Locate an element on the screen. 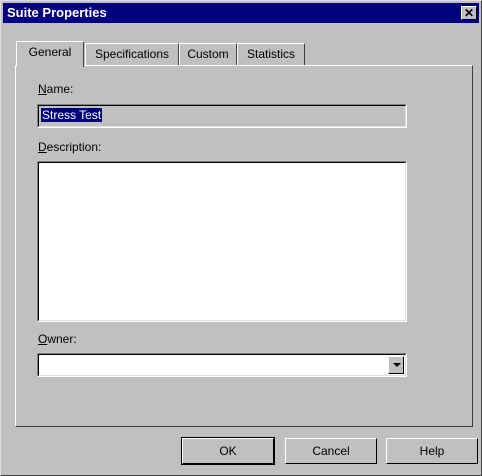 The image size is (482, 476). owner-combobox is located at coordinates (222, 365).